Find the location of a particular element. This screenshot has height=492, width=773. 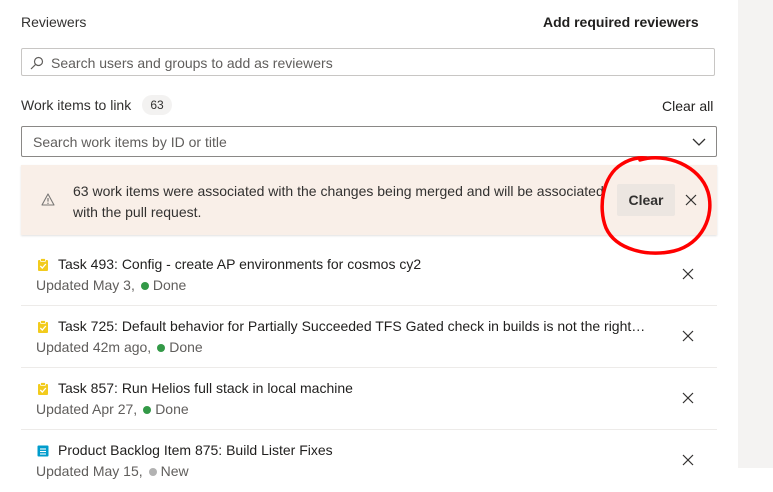

clear-all-link: Clear all is located at coordinates (687, 106).